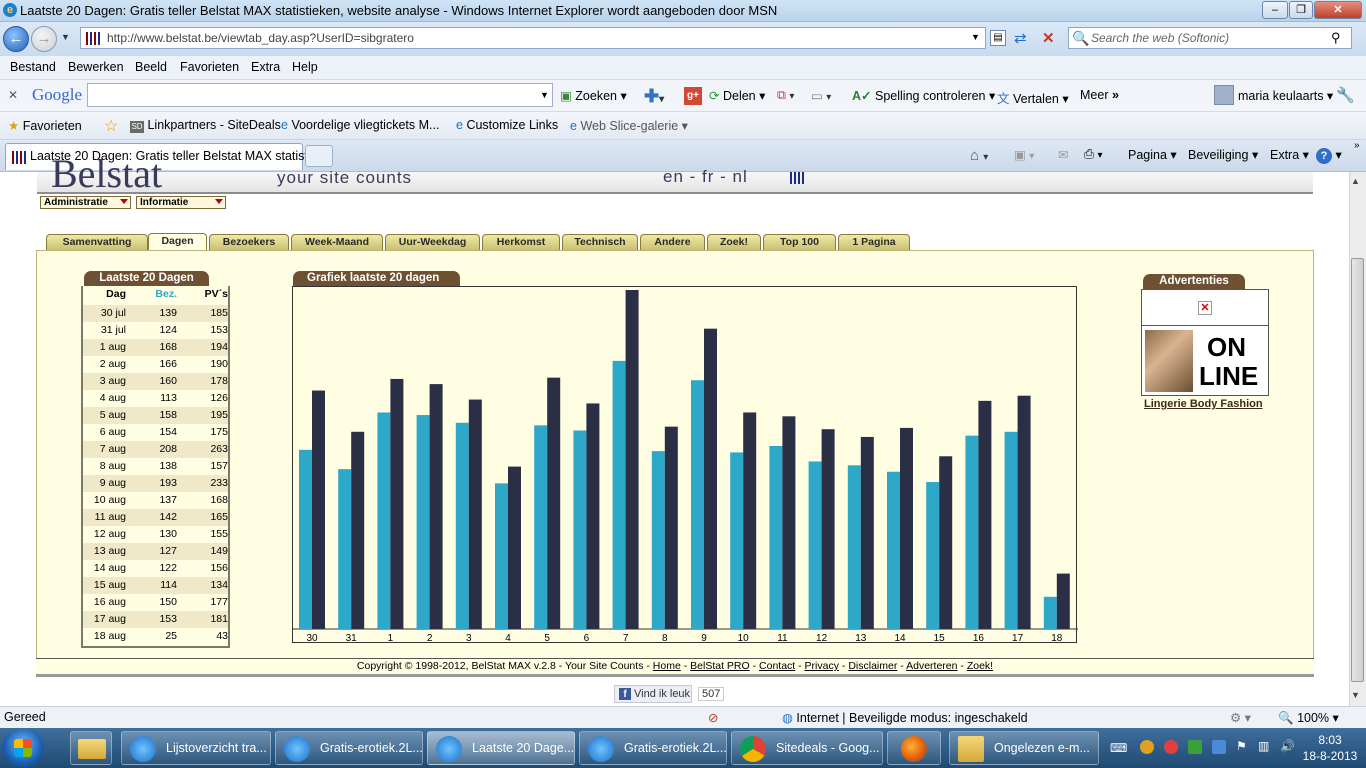  I want to click on tab-uur-weekdag: Uur-Weekdag, so click(432, 242).